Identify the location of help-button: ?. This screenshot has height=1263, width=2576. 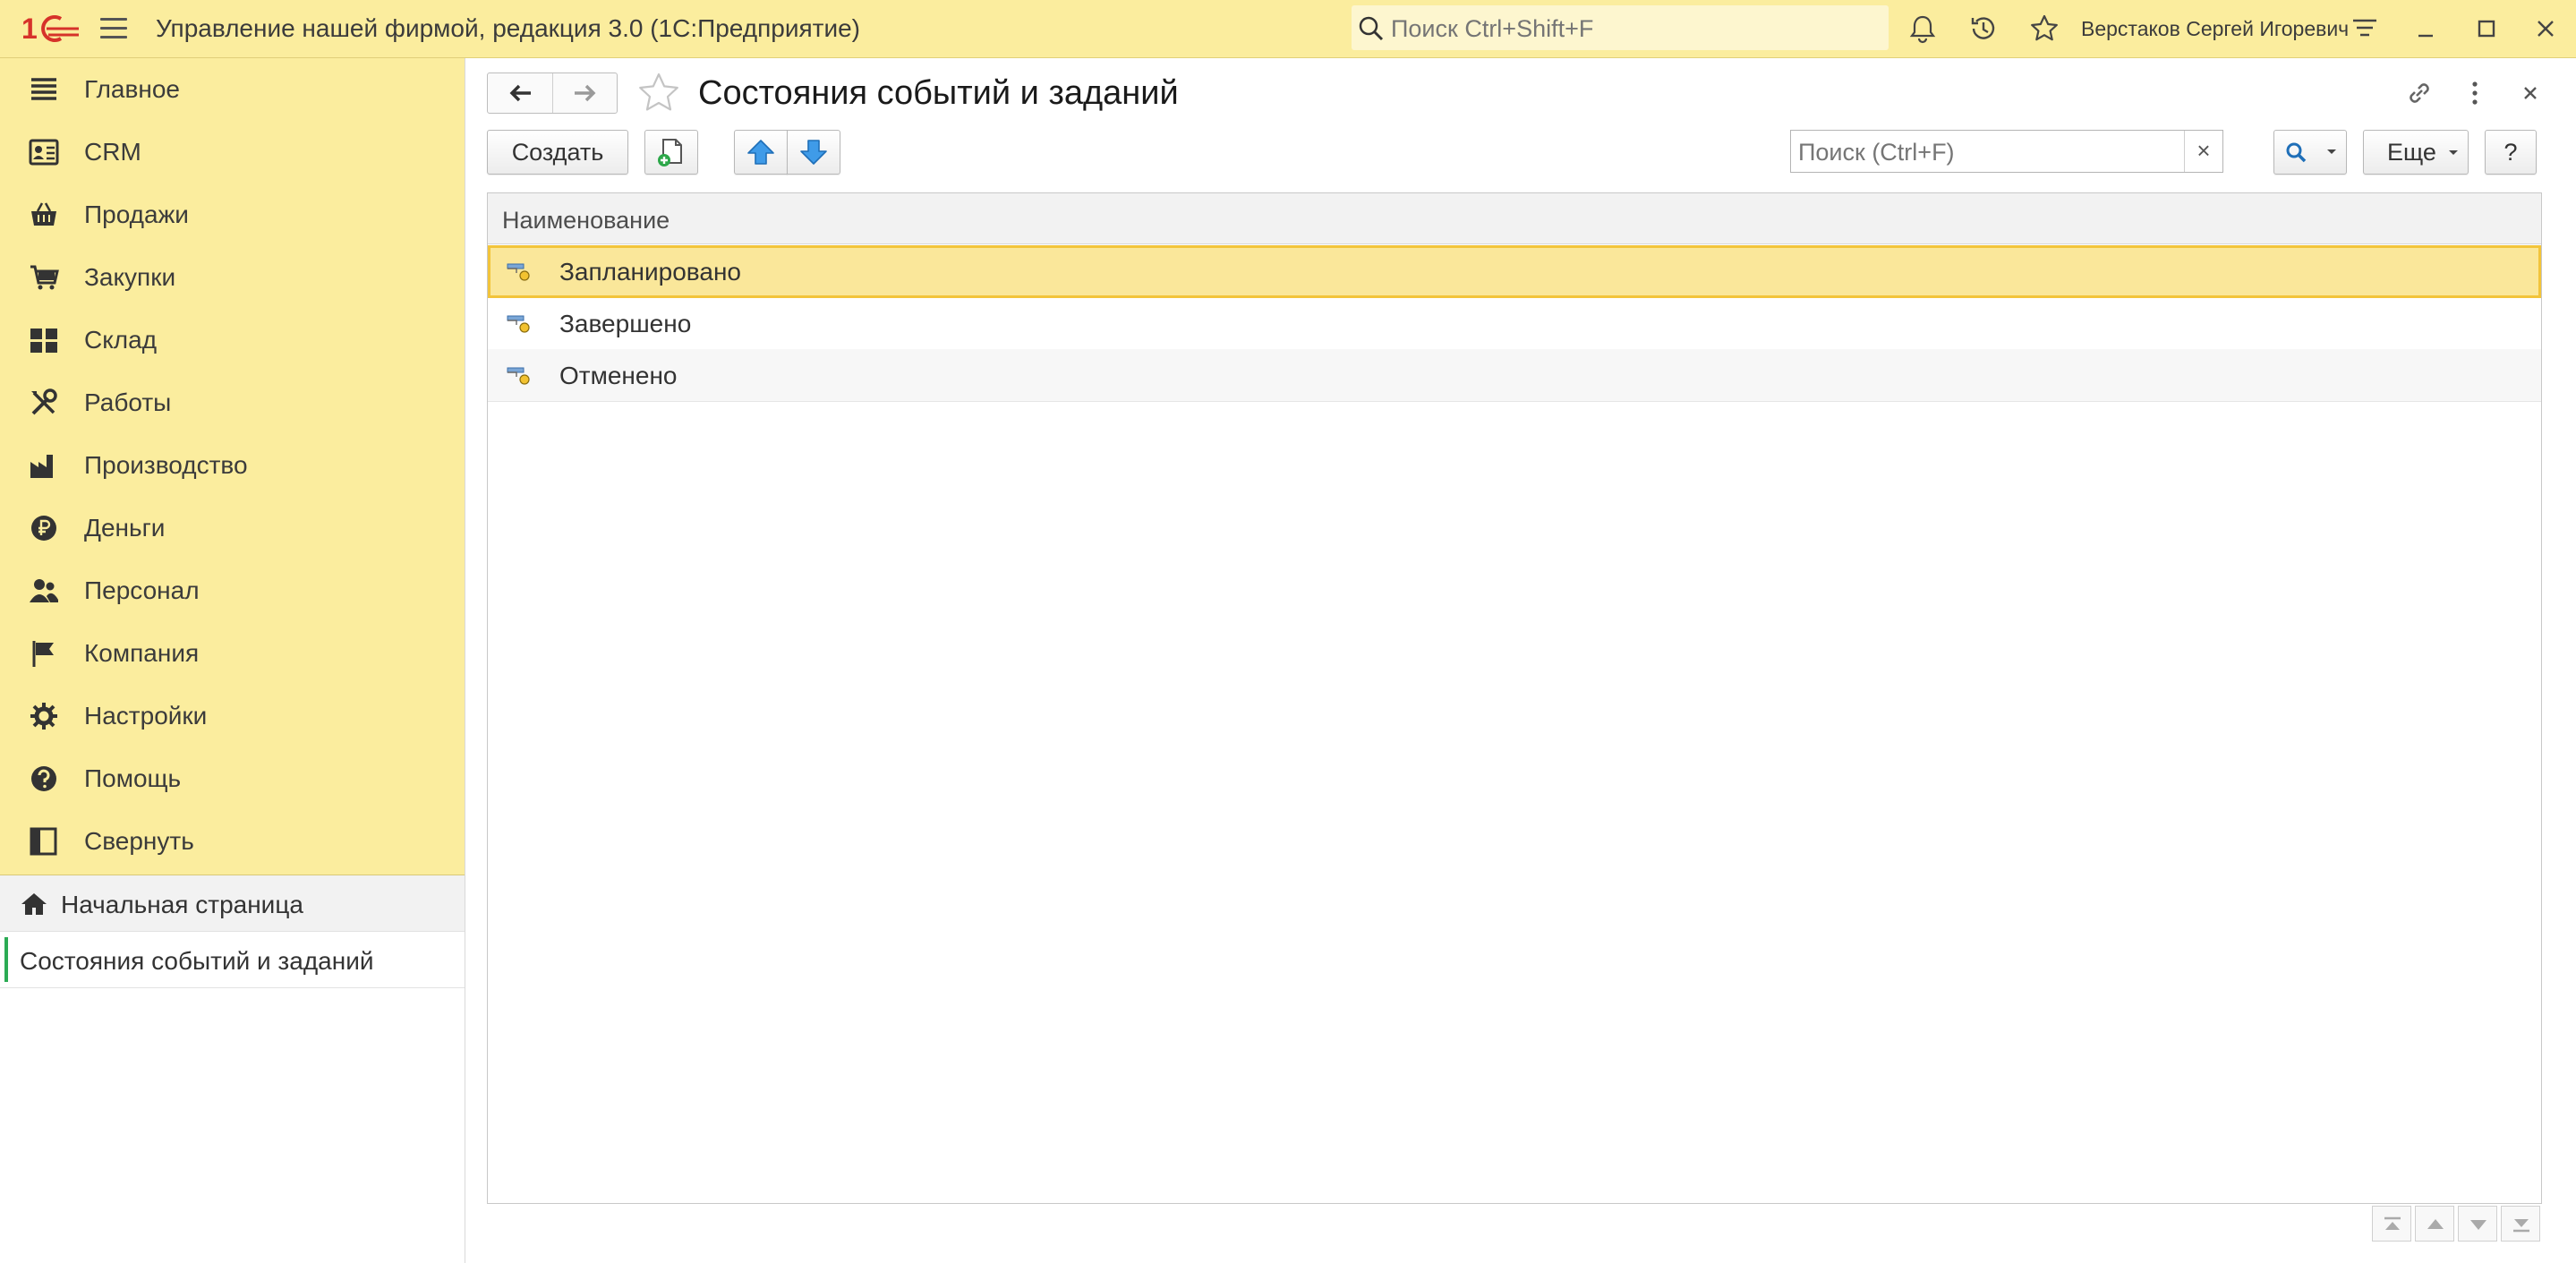
(2511, 153).